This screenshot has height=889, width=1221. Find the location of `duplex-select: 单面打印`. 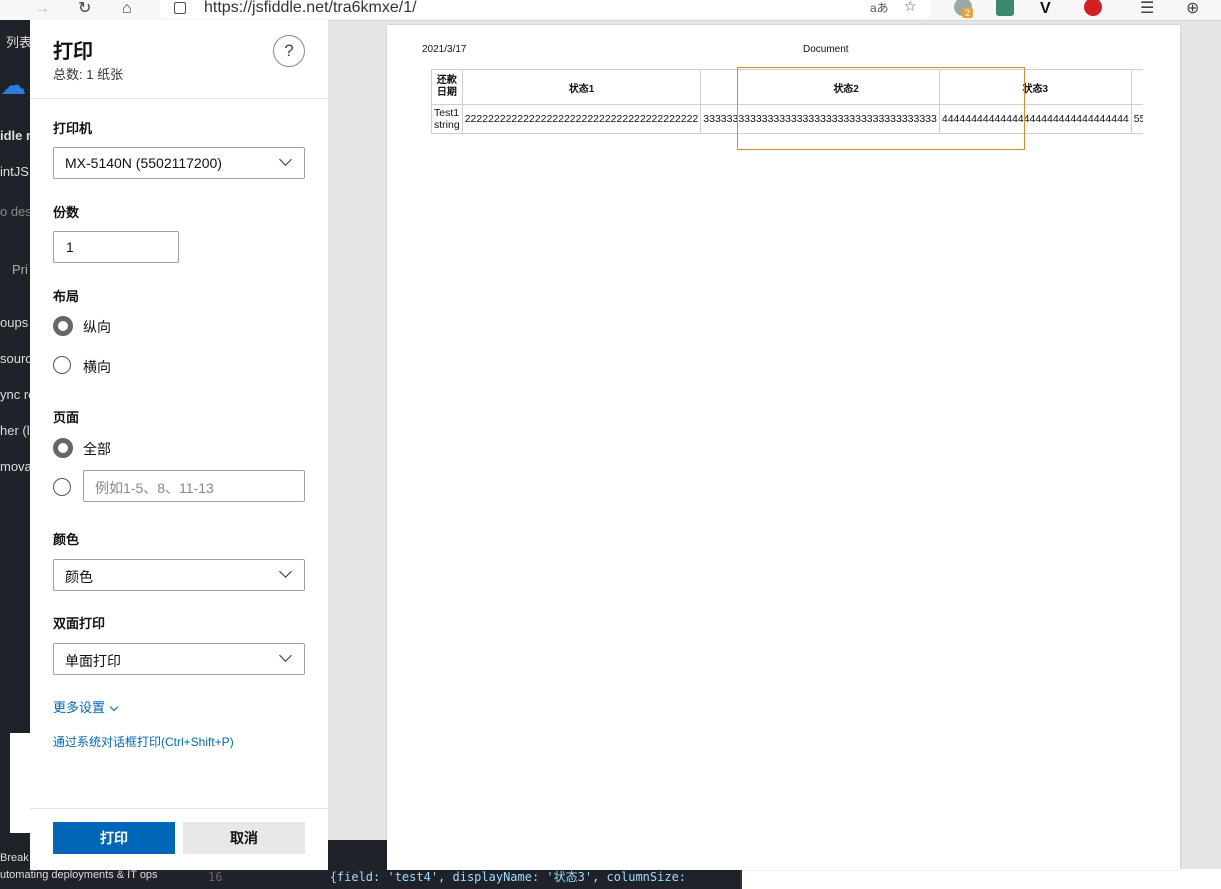

duplex-select: 单面打印 is located at coordinates (179, 659).